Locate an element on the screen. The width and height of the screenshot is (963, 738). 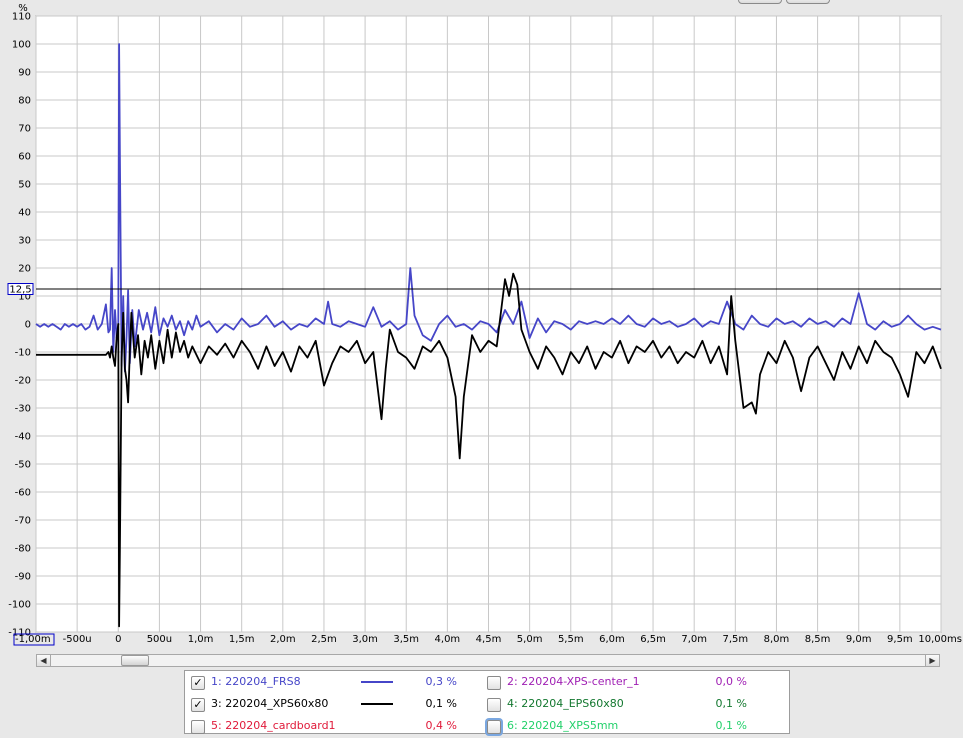
y-tick-label: -80 is located at coordinates (23, 549).